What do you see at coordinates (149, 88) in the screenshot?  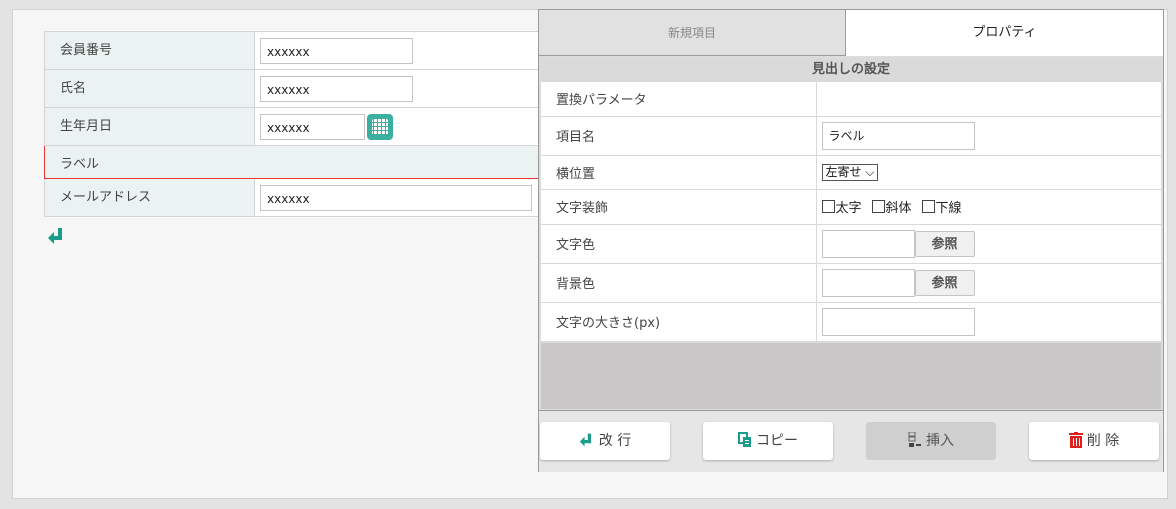 I see `field-label: 氏名` at bounding box center [149, 88].